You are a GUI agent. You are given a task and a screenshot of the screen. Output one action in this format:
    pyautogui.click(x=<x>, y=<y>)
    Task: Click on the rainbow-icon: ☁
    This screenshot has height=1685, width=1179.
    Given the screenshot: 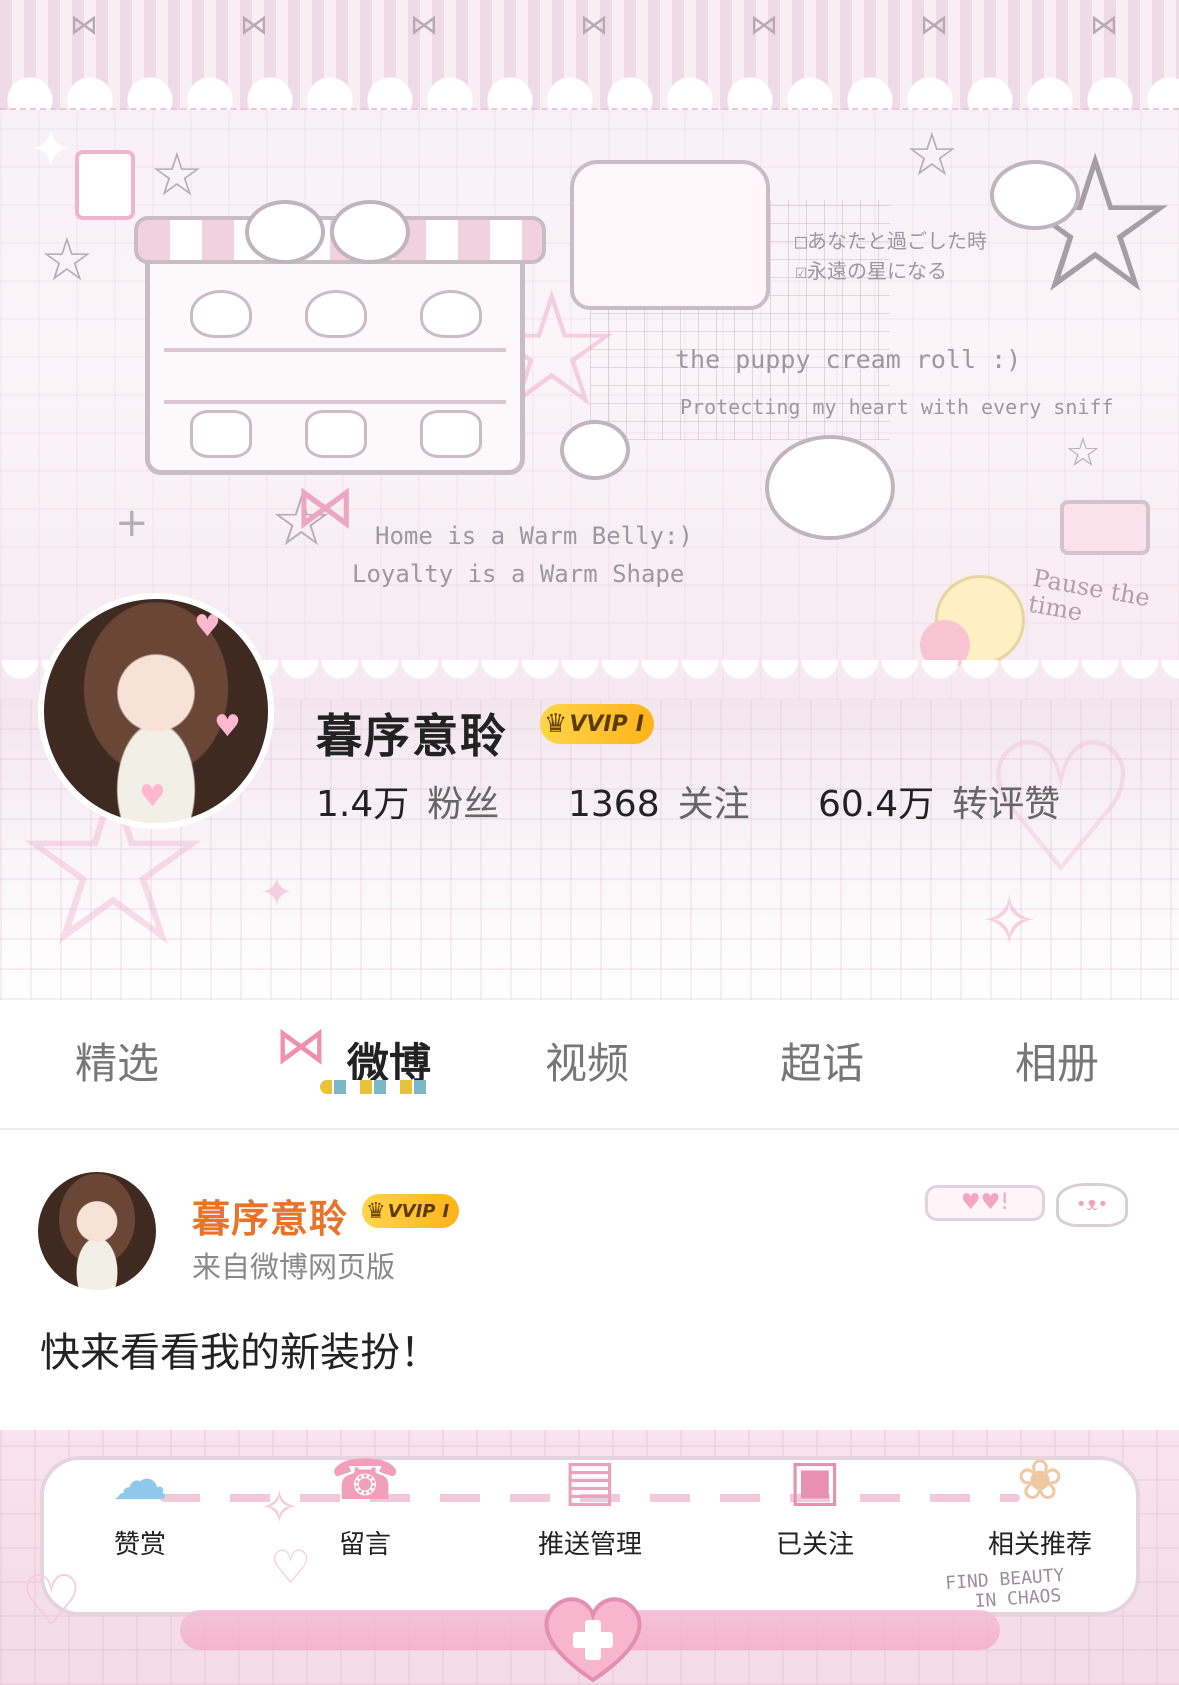 What is the action you would take?
    pyautogui.click(x=140, y=1480)
    